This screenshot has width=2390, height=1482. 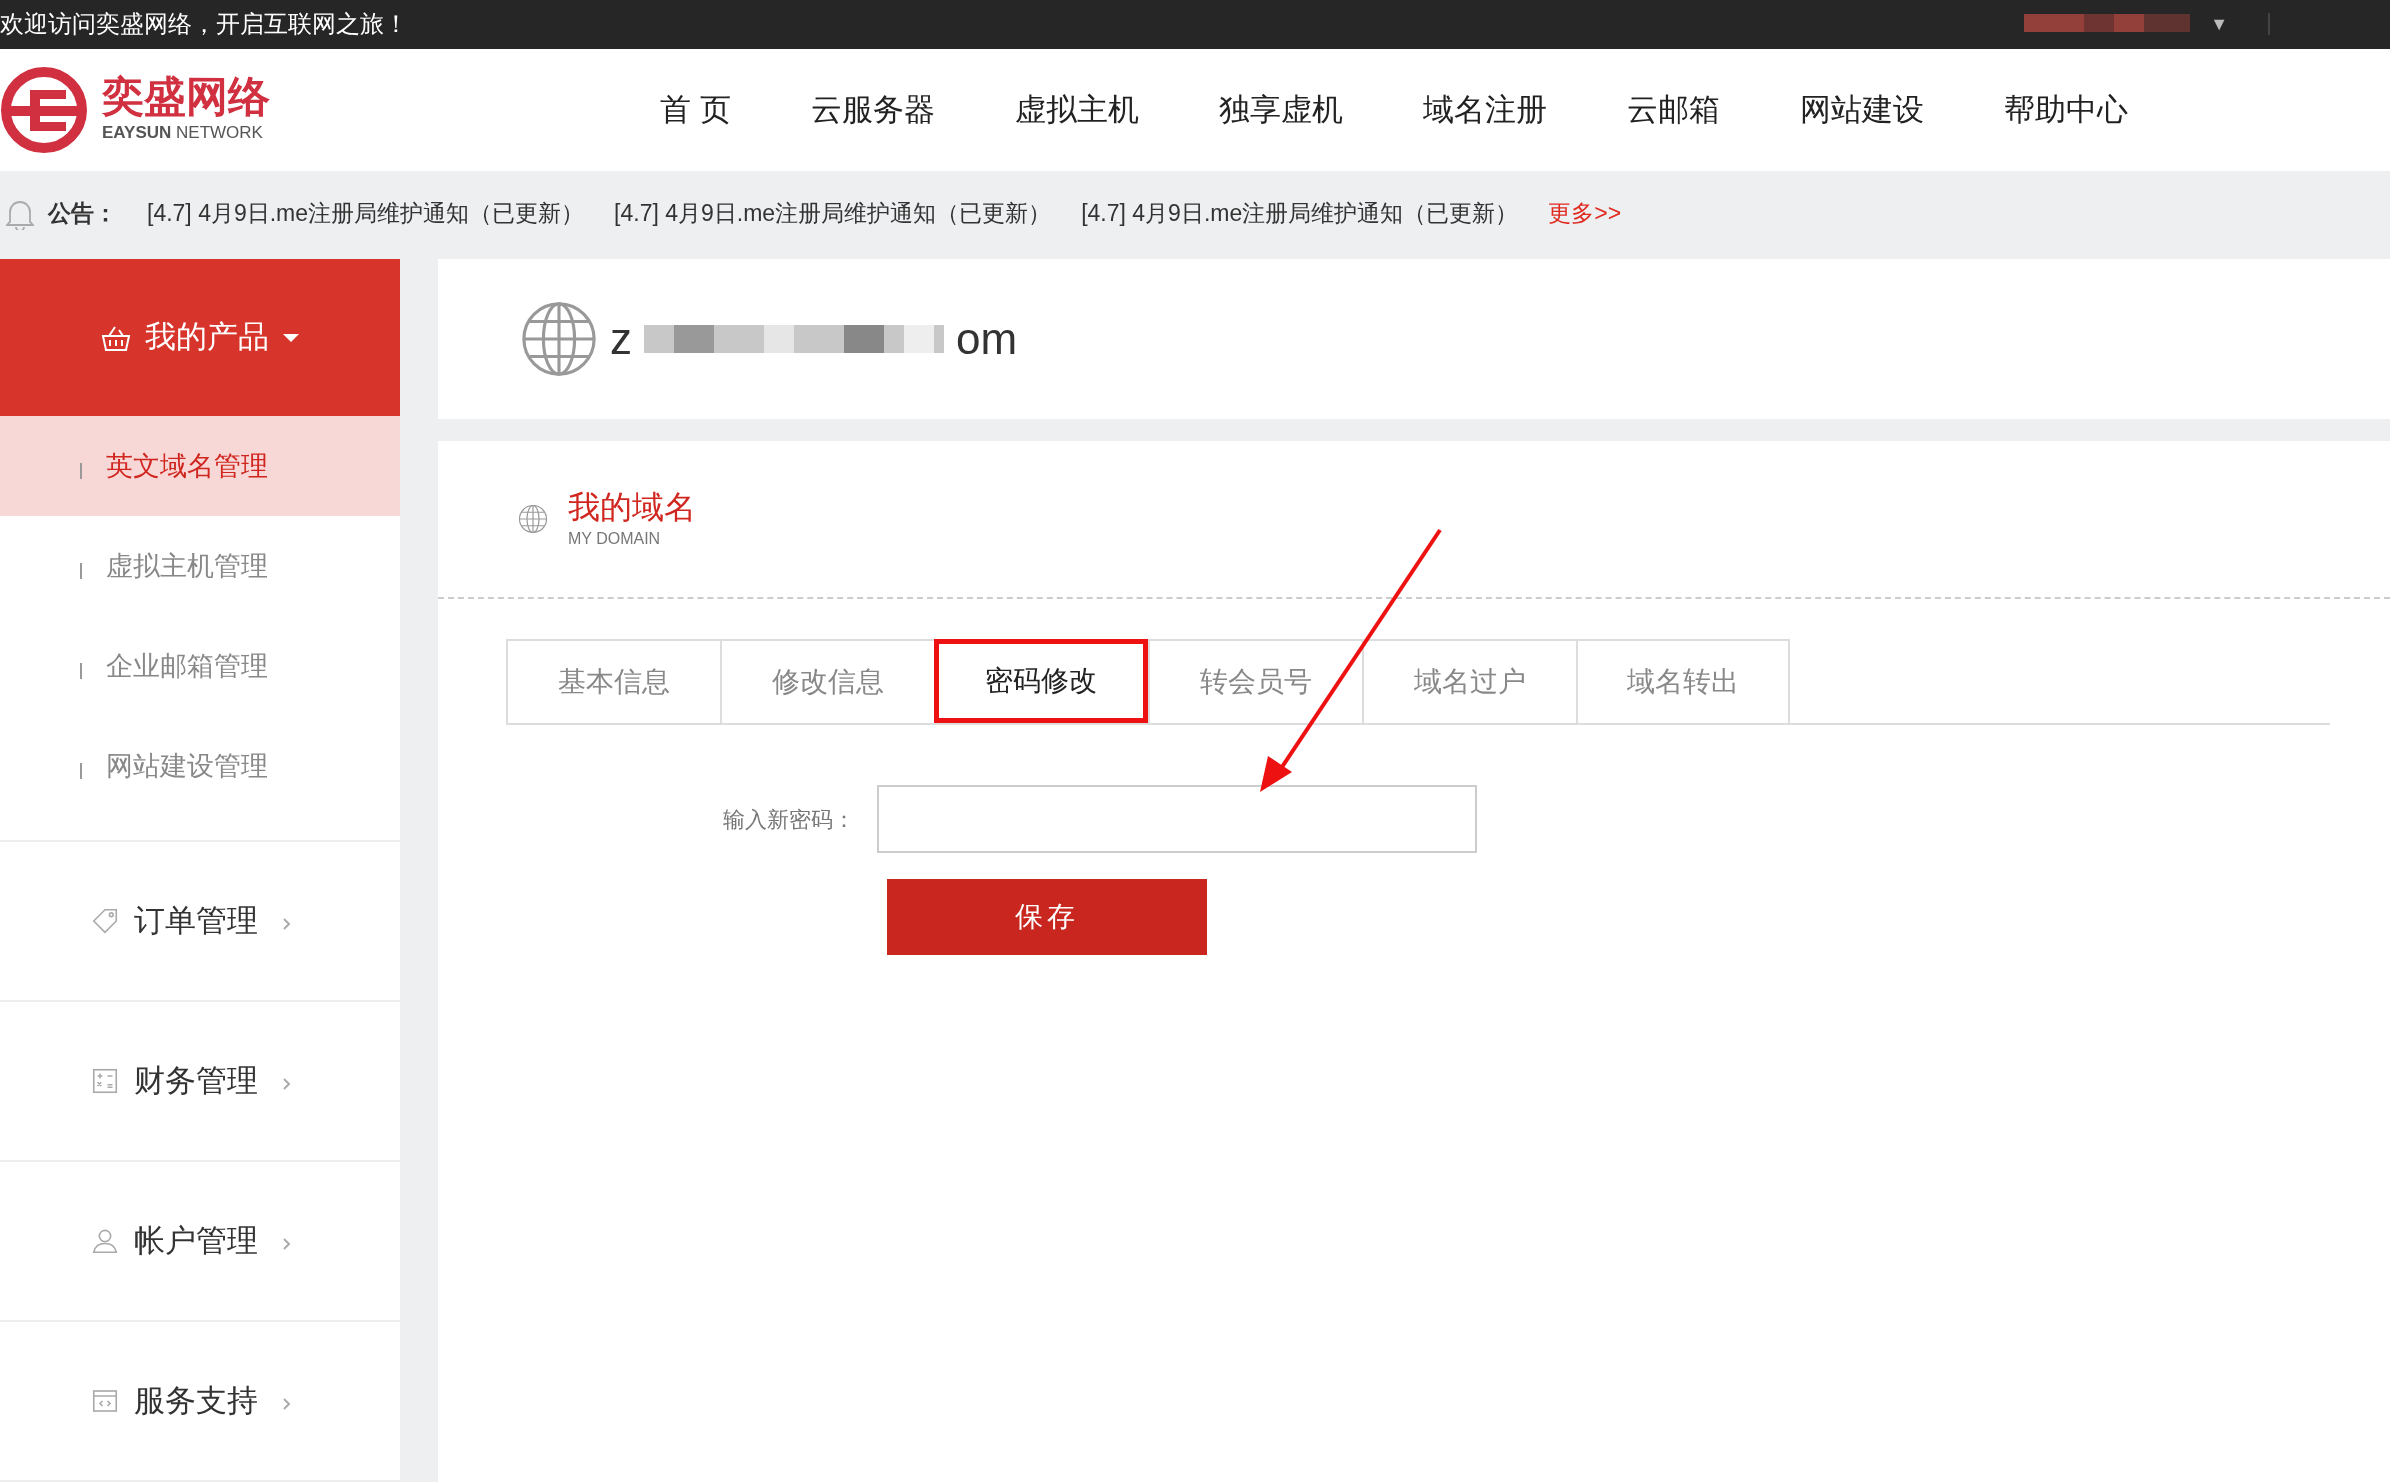 What do you see at coordinates (1280, 110) in the screenshot?
I see `nav-link: 独享虚机` at bounding box center [1280, 110].